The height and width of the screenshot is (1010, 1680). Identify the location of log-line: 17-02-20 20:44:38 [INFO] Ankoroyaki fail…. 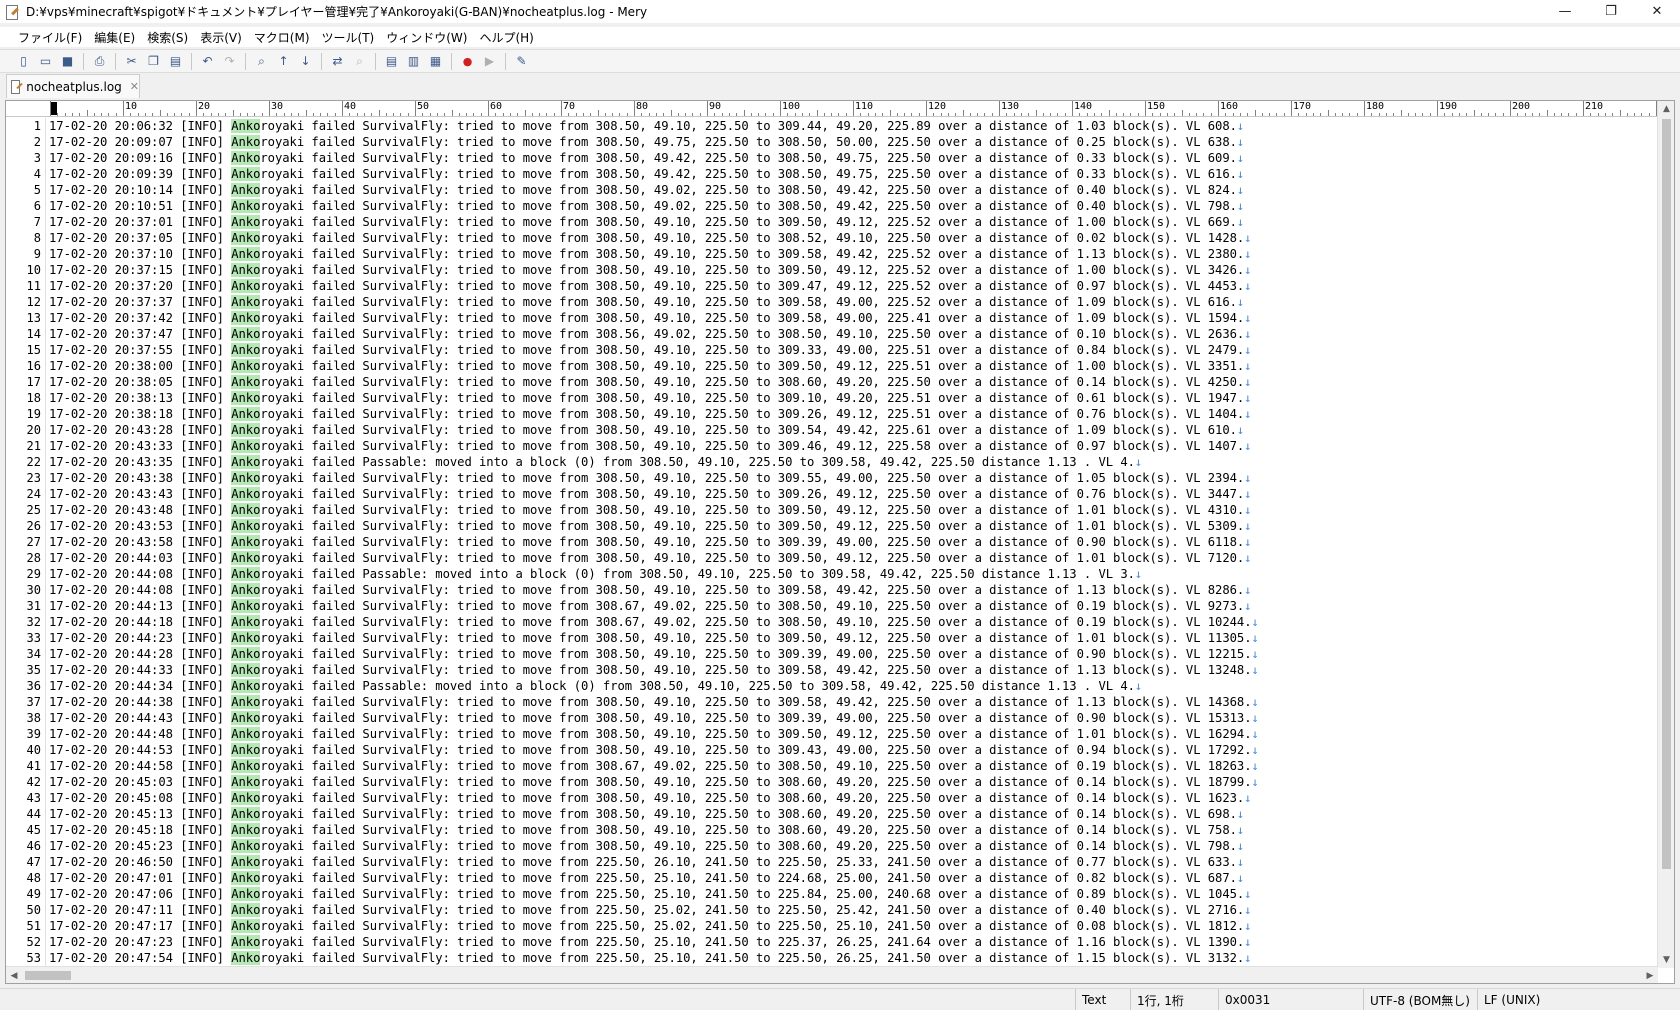
(853, 702).